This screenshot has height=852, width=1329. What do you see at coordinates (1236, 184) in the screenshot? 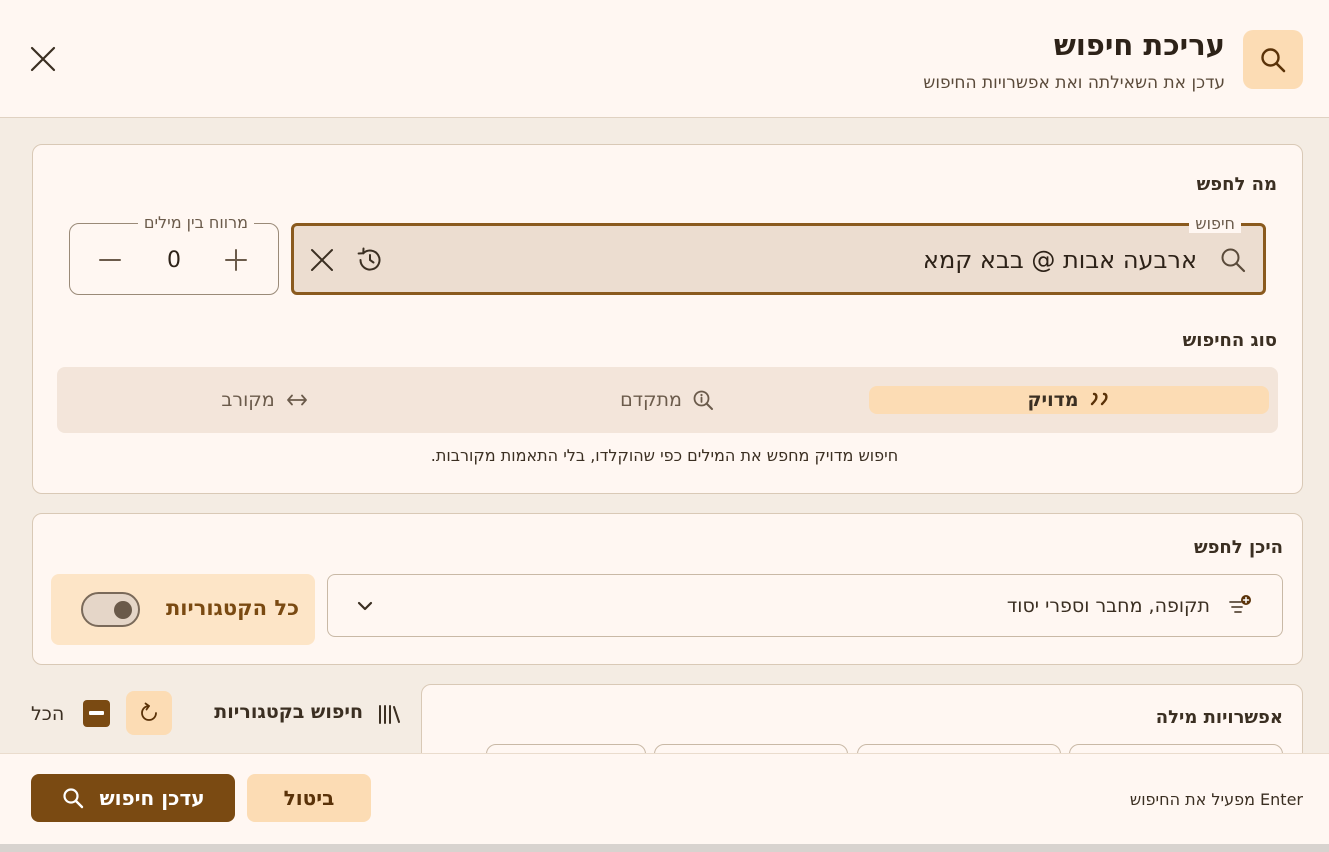
I see `what-to-search-label: מה לחפש` at bounding box center [1236, 184].